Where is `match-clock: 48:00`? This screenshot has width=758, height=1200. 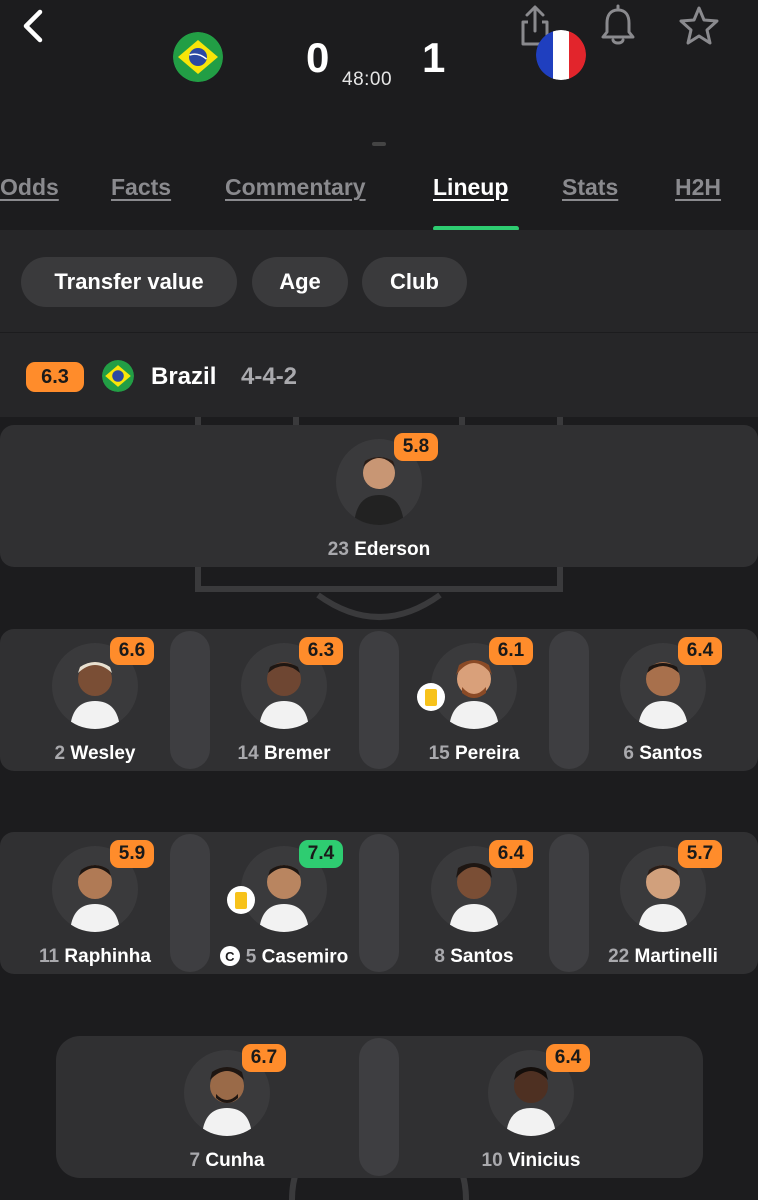
match-clock: 48:00 is located at coordinates (367, 79).